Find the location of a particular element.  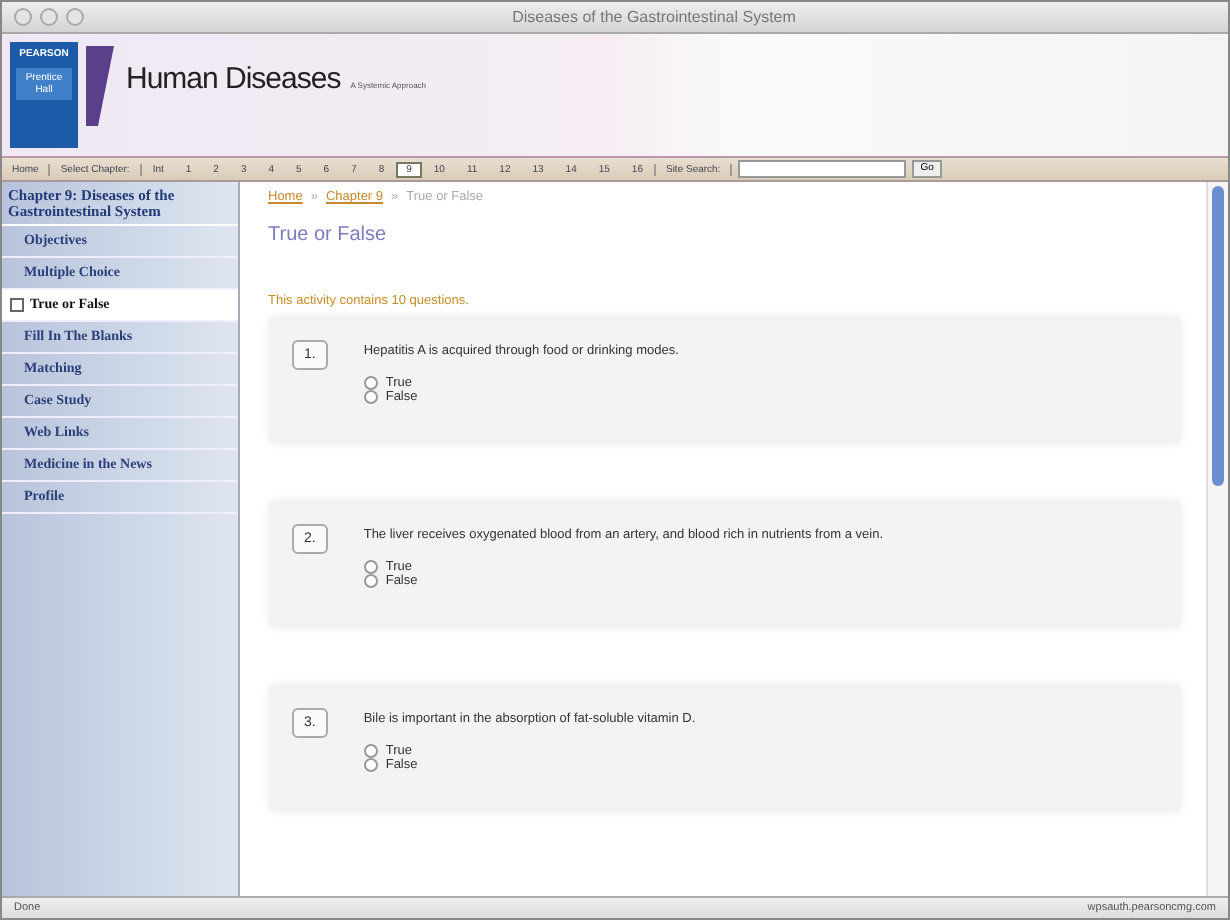

page-title: True or False is located at coordinates (328, 235).